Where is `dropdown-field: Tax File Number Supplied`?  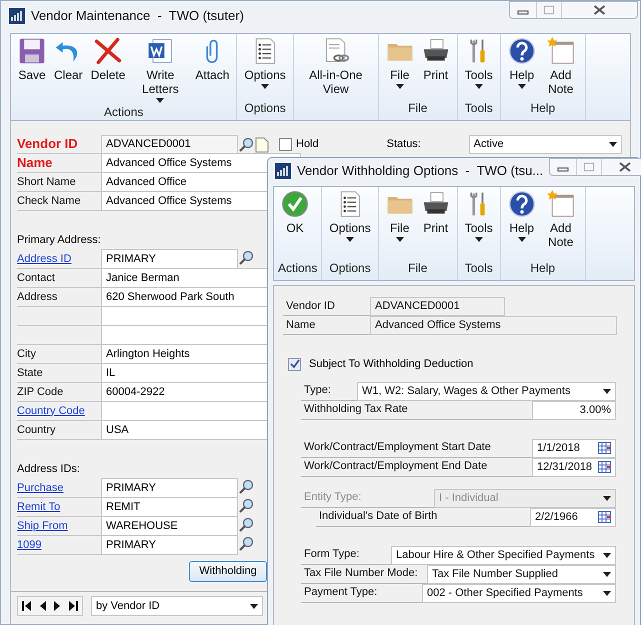
dropdown-field: Tax File Number Supplied is located at coordinates (521, 574).